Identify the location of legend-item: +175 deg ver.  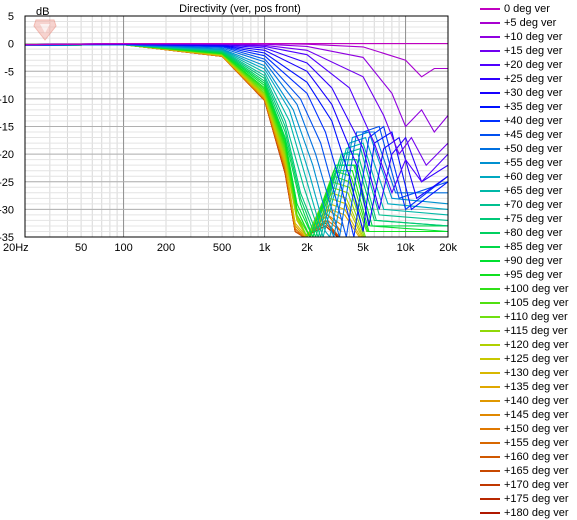
(528, 499).